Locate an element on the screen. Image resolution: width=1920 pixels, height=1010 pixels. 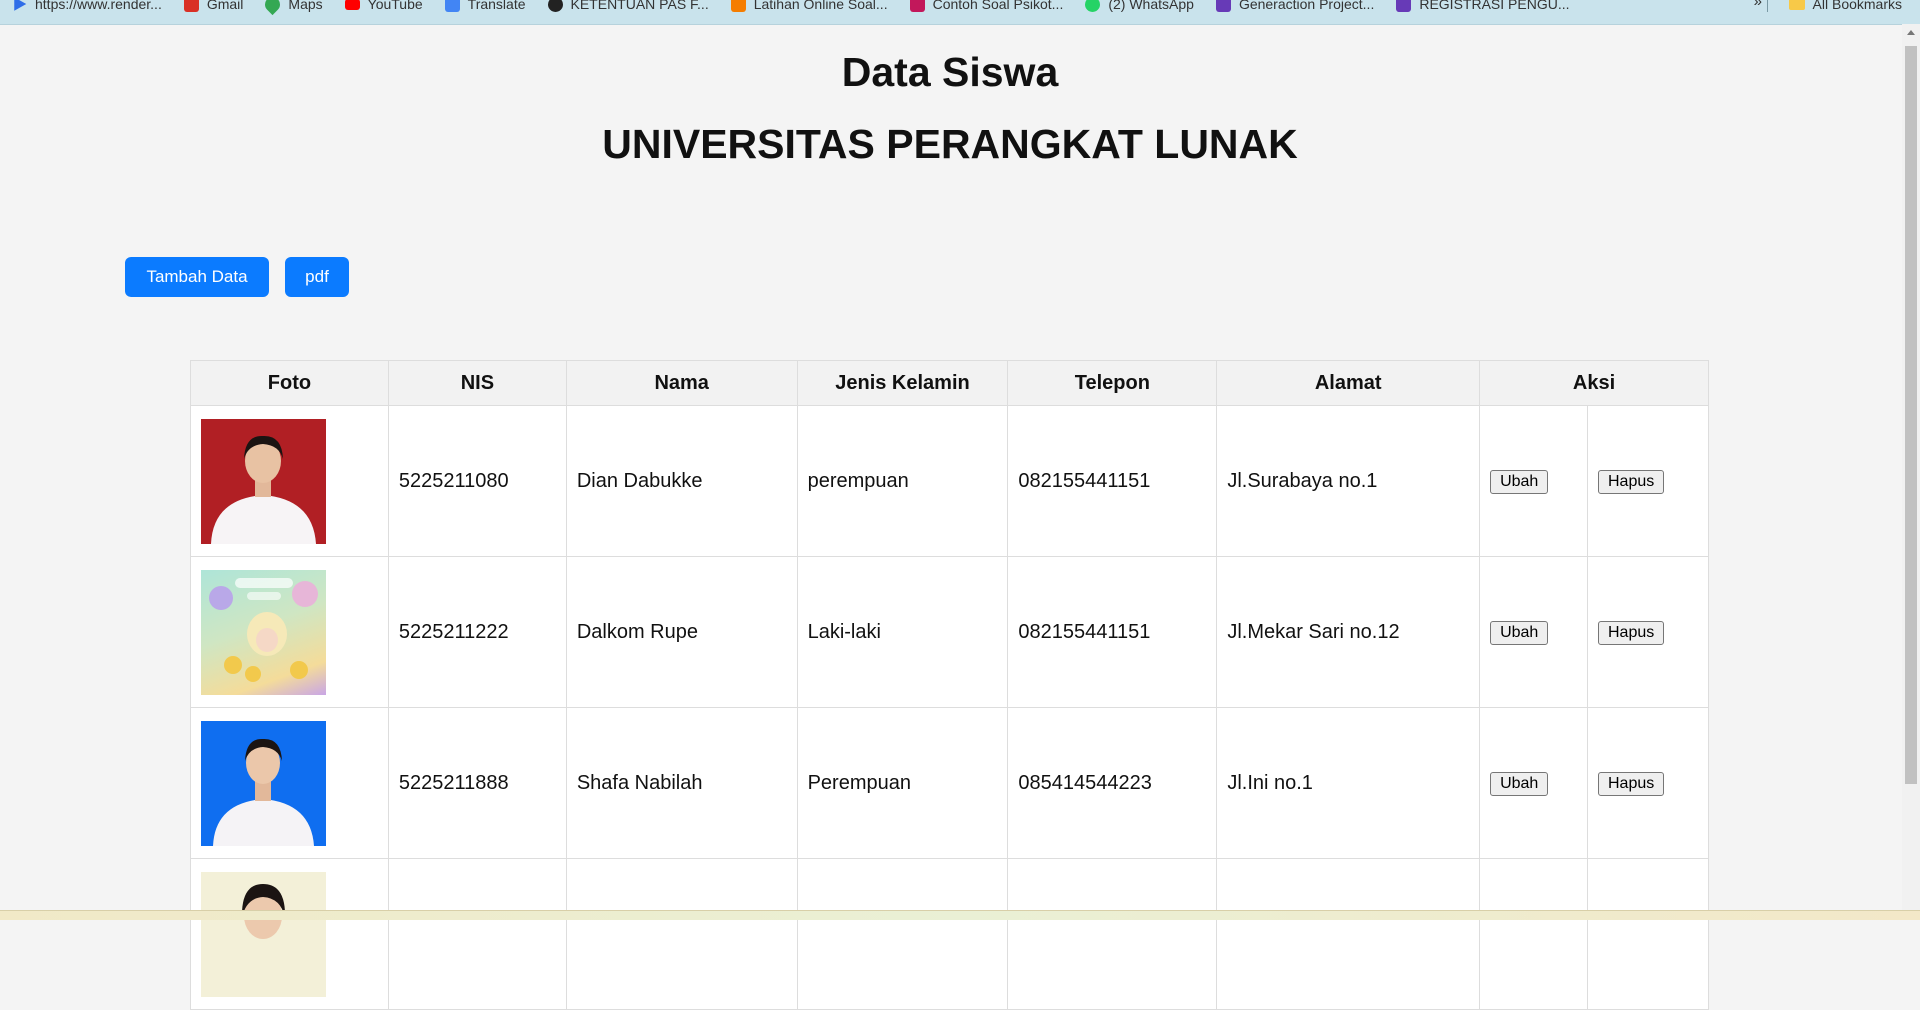
table-row is located at coordinates (949, 934).